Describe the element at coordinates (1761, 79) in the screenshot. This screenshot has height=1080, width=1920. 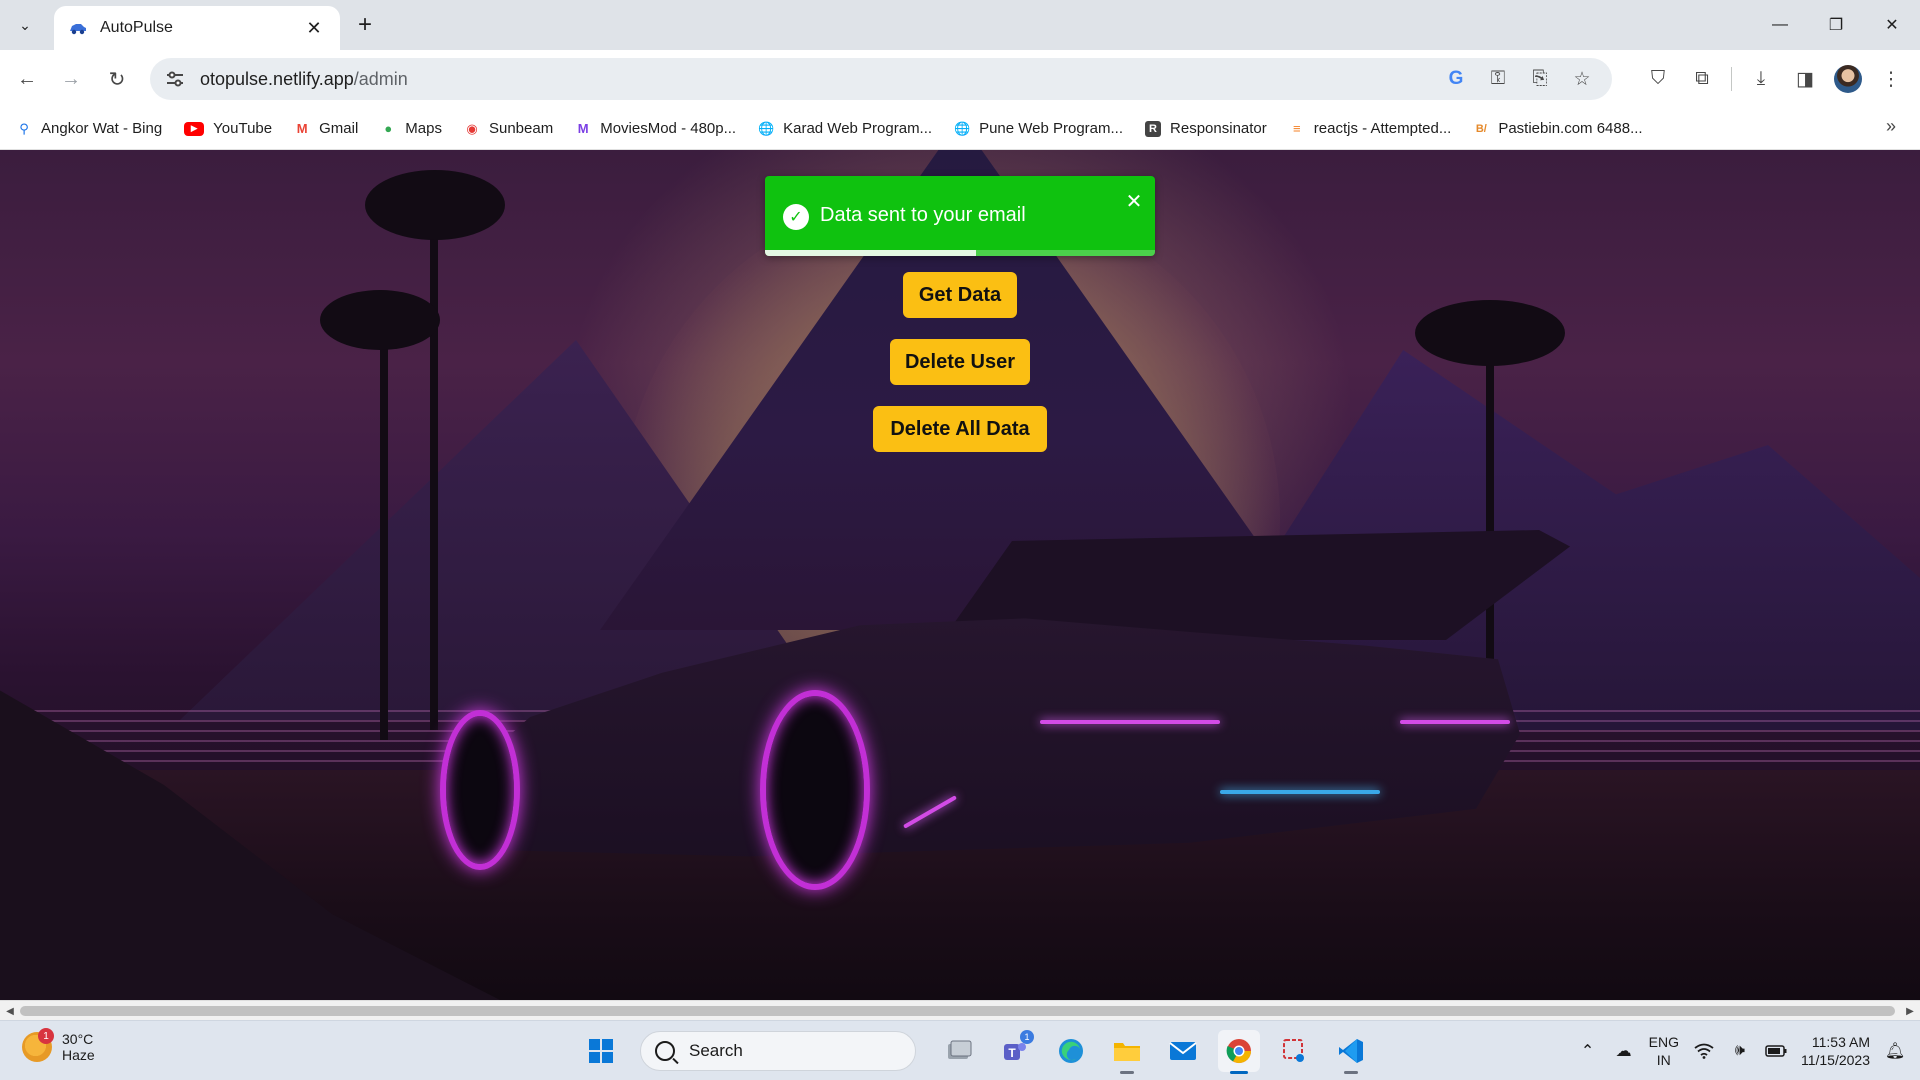
I see `downloads-icon: ⤓` at that location.